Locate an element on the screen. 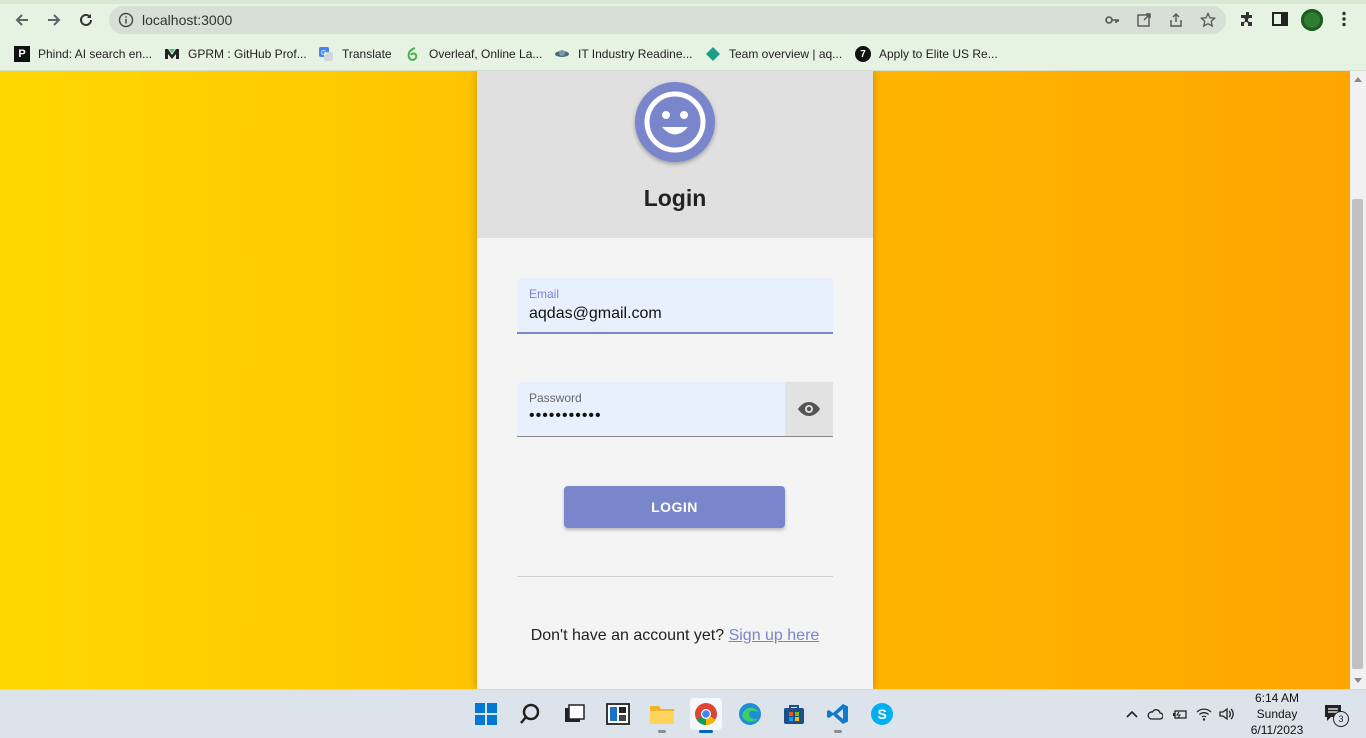 The image size is (1366, 738). extensions-icon is located at coordinates (1248, 19).